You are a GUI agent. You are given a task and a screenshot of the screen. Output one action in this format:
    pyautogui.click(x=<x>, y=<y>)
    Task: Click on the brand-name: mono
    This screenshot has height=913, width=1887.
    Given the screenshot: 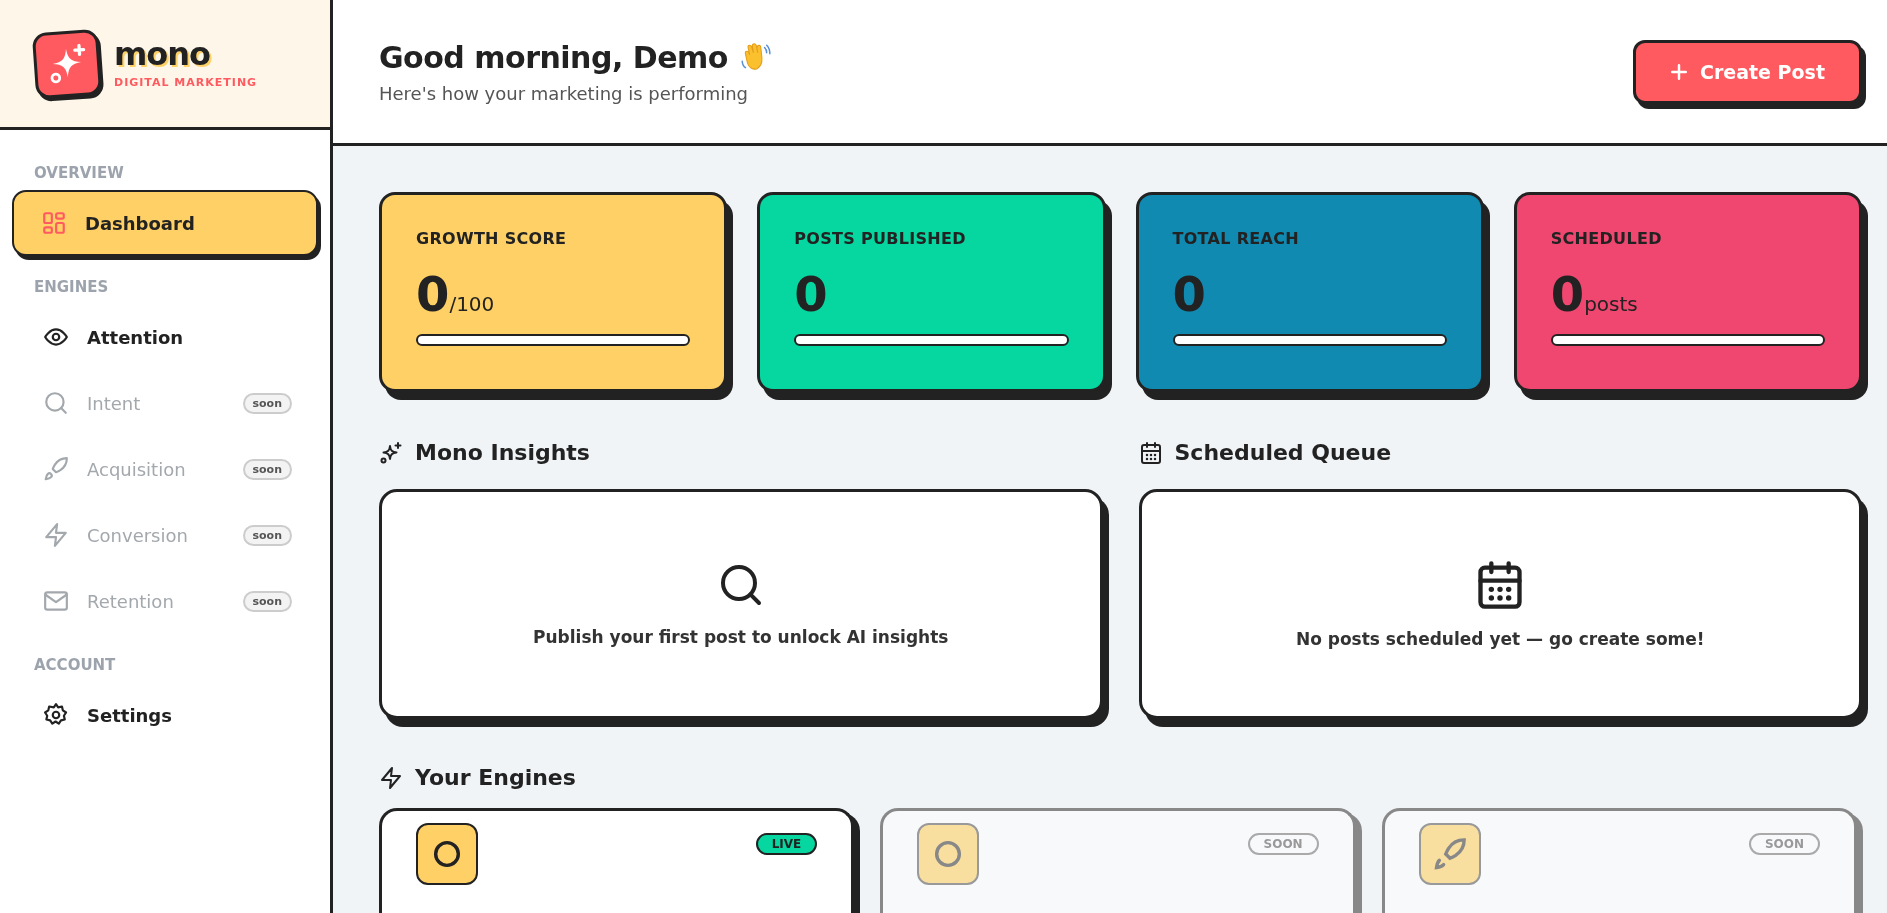 What is the action you would take?
    pyautogui.click(x=163, y=54)
    